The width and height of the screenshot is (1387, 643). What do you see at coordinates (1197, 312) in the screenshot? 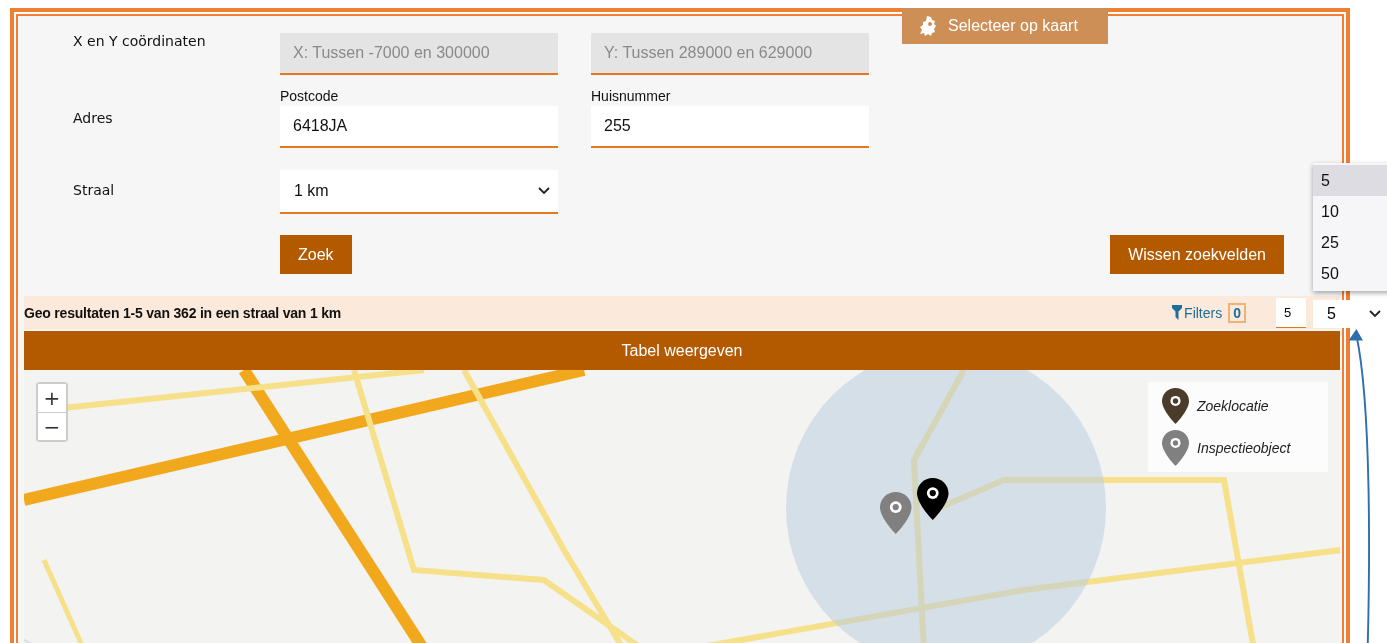
I see `filters-link: Filters` at bounding box center [1197, 312].